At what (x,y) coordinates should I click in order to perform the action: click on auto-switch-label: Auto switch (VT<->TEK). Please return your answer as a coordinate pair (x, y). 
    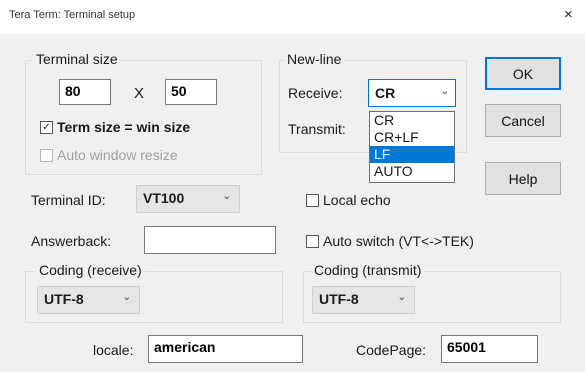
    Looking at the image, I should click on (398, 241).